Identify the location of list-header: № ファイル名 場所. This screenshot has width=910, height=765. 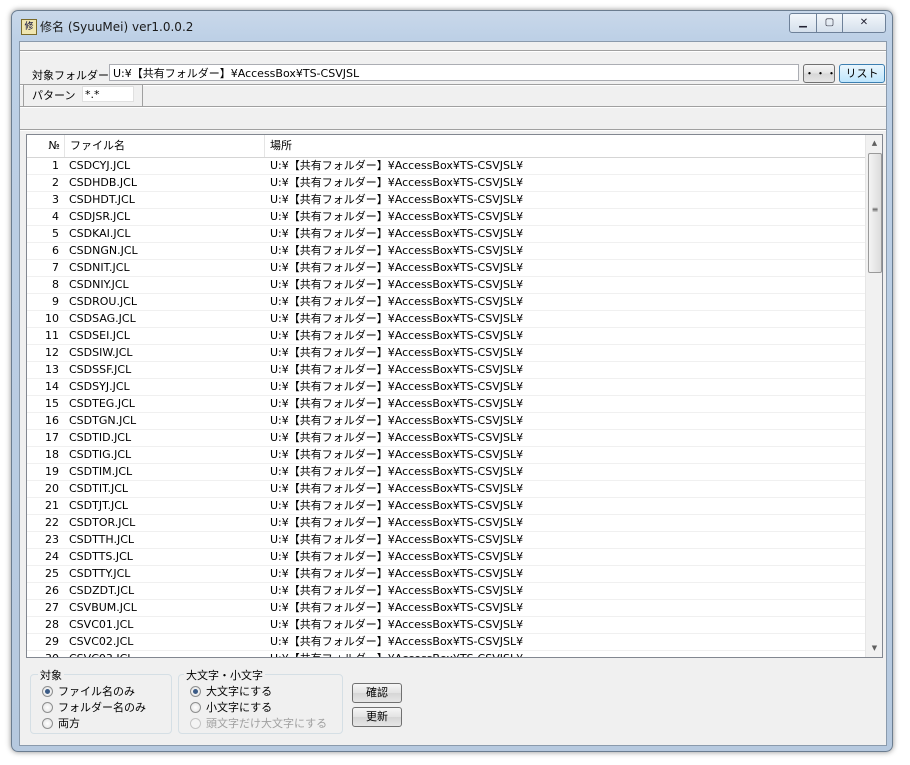
(446, 146).